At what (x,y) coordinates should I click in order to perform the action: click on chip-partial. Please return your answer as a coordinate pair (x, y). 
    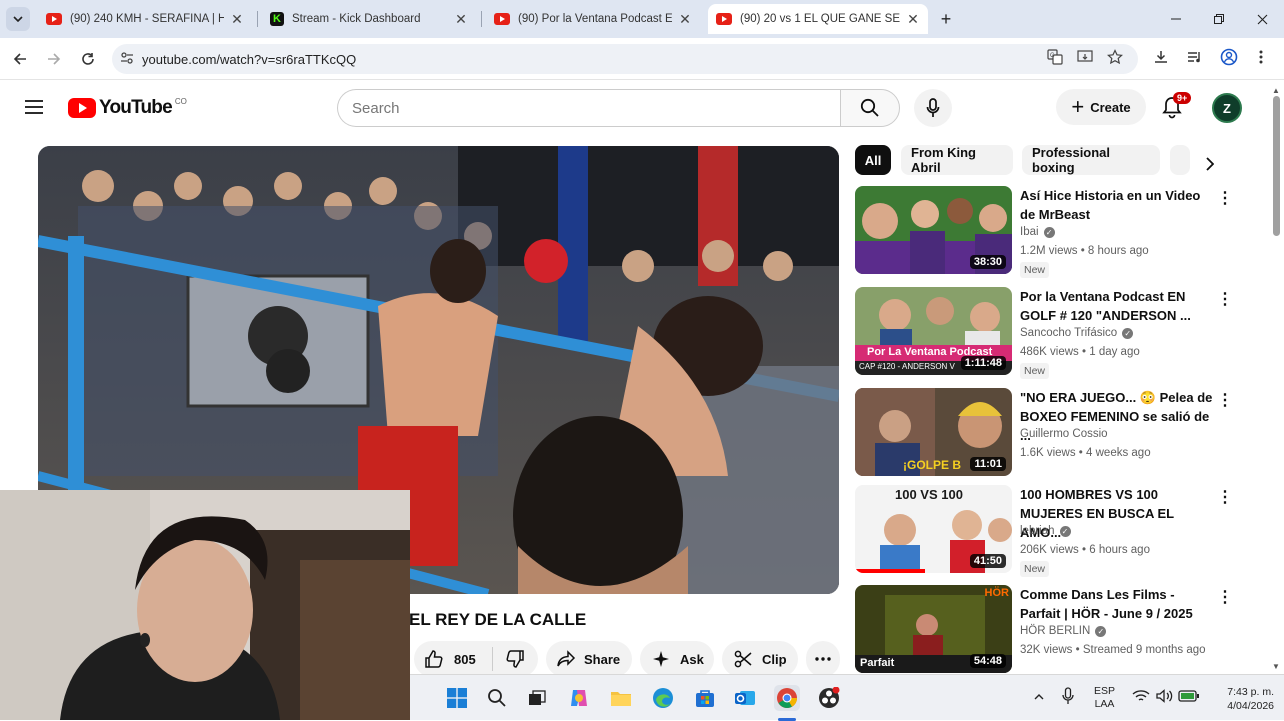
    Looking at the image, I should click on (1180, 160).